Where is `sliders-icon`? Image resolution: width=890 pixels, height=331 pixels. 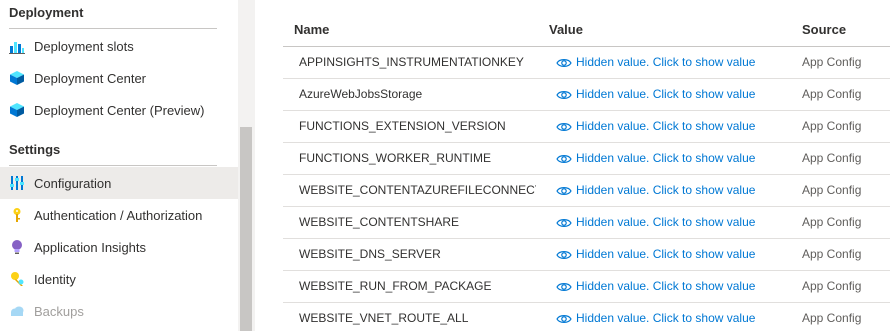 sliders-icon is located at coordinates (17, 183).